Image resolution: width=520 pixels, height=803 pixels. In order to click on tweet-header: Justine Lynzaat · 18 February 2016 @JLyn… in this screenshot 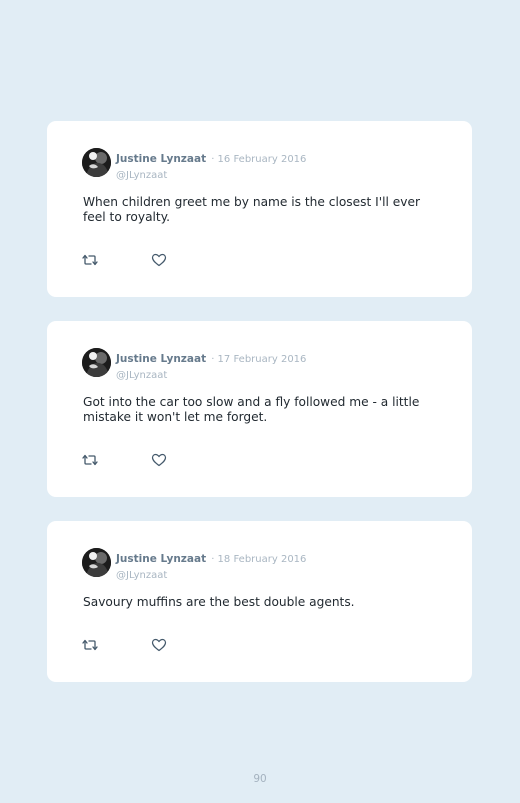, I will do `click(211, 566)`.